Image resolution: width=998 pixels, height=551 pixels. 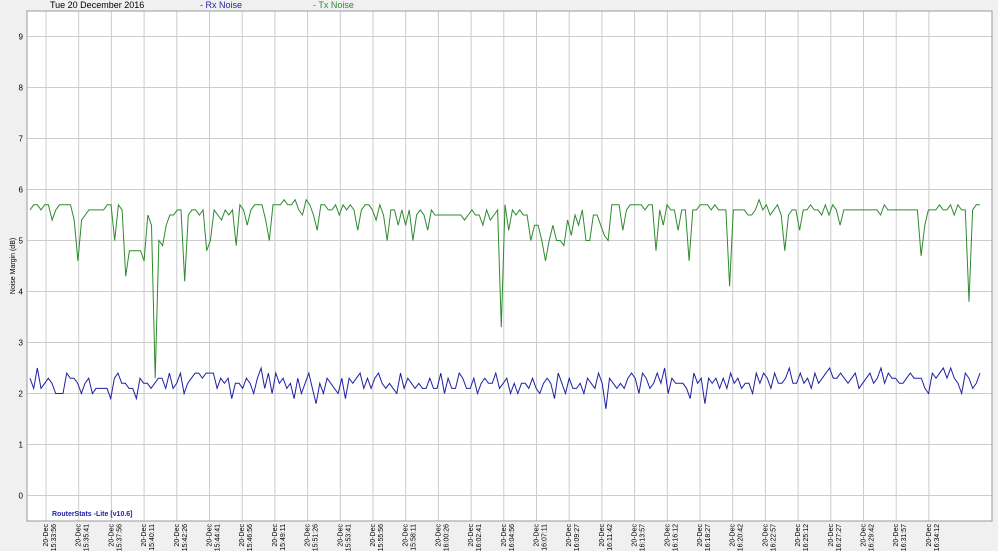 I want to click on x-tick-label: 20-Dec16:00:26, so click(x=442, y=537).